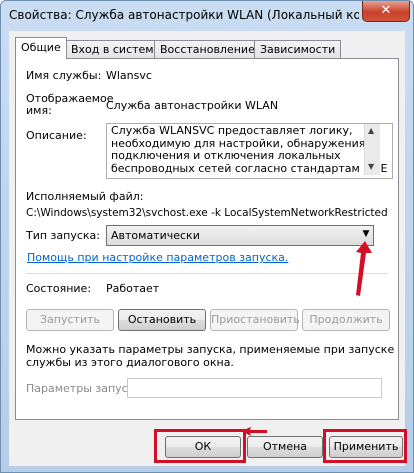 This screenshot has width=414, height=473. Describe the element at coordinates (386, 11) in the screenshot. I see `close-button: ✕` at that location.